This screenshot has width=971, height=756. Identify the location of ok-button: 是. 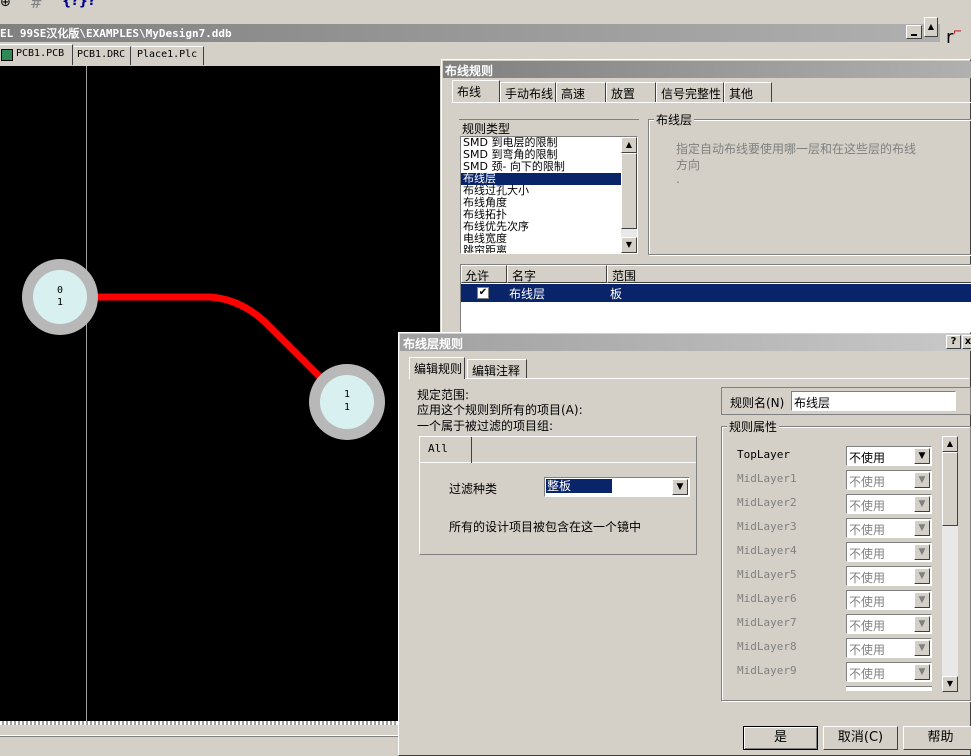
(780, 738).